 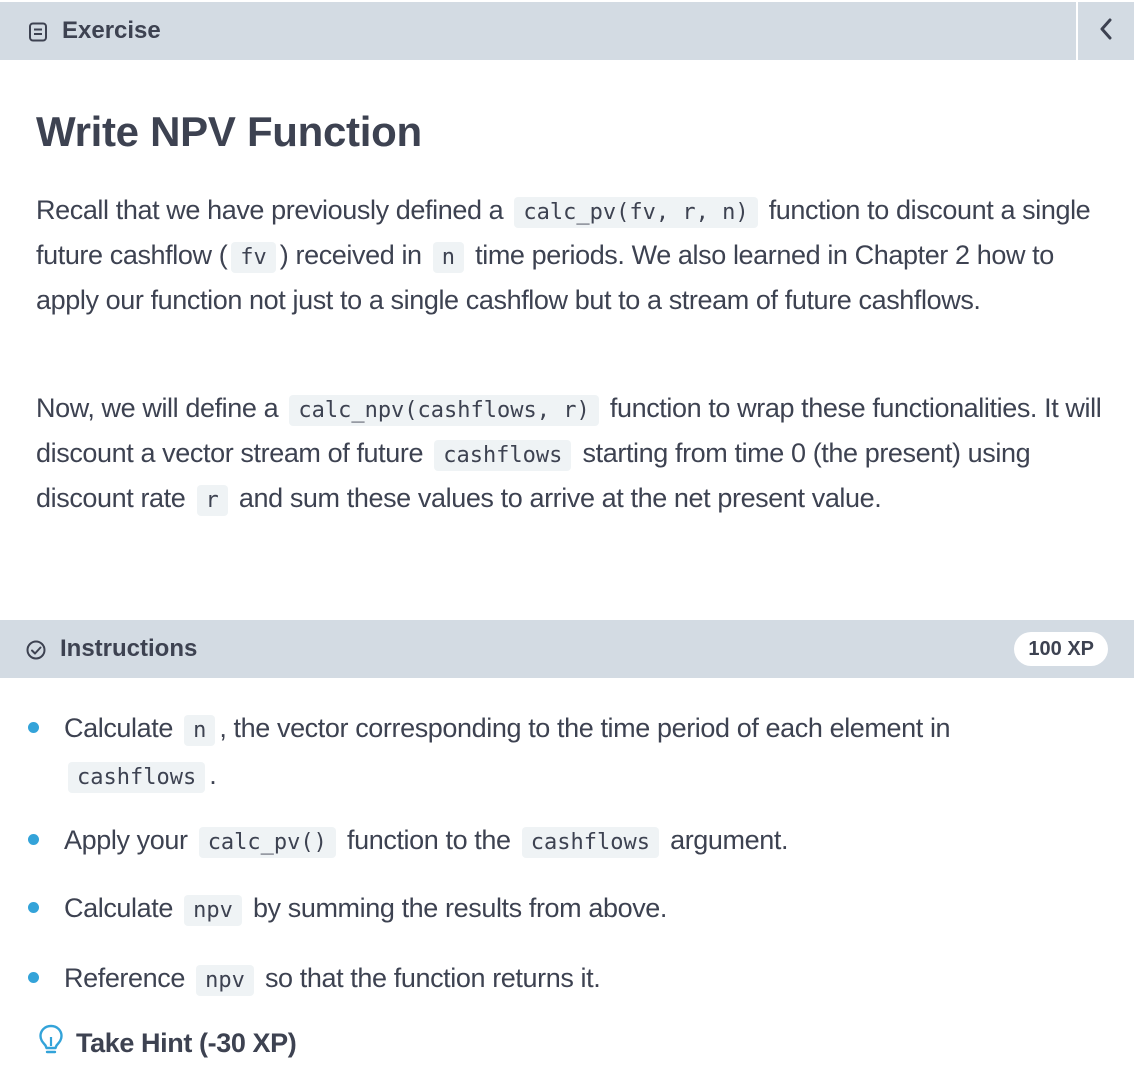 I want to click on hint-label: Take Hint (-30 XP), so click(x=186, y=1043).